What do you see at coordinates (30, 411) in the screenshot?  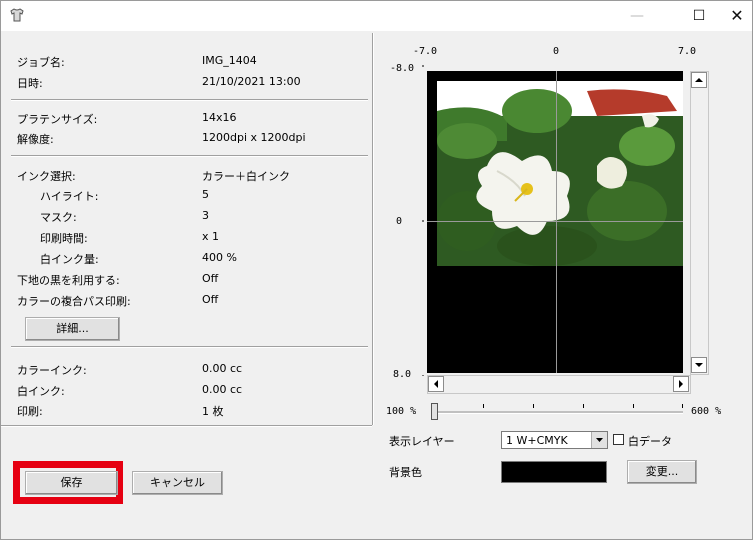 I see `print-count-label: 印刷:` at bounding box center [30, 411].